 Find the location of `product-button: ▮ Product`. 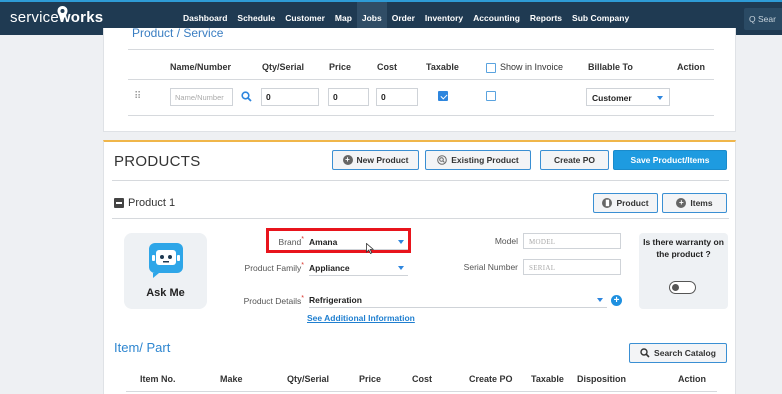

product-button: ▮ Product is located at coordinates (625, 203).